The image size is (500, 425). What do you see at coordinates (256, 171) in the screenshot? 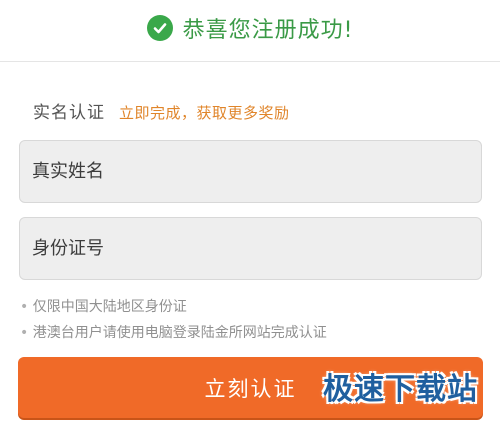
I see `real-name-input` at bounding box center [256, 171].